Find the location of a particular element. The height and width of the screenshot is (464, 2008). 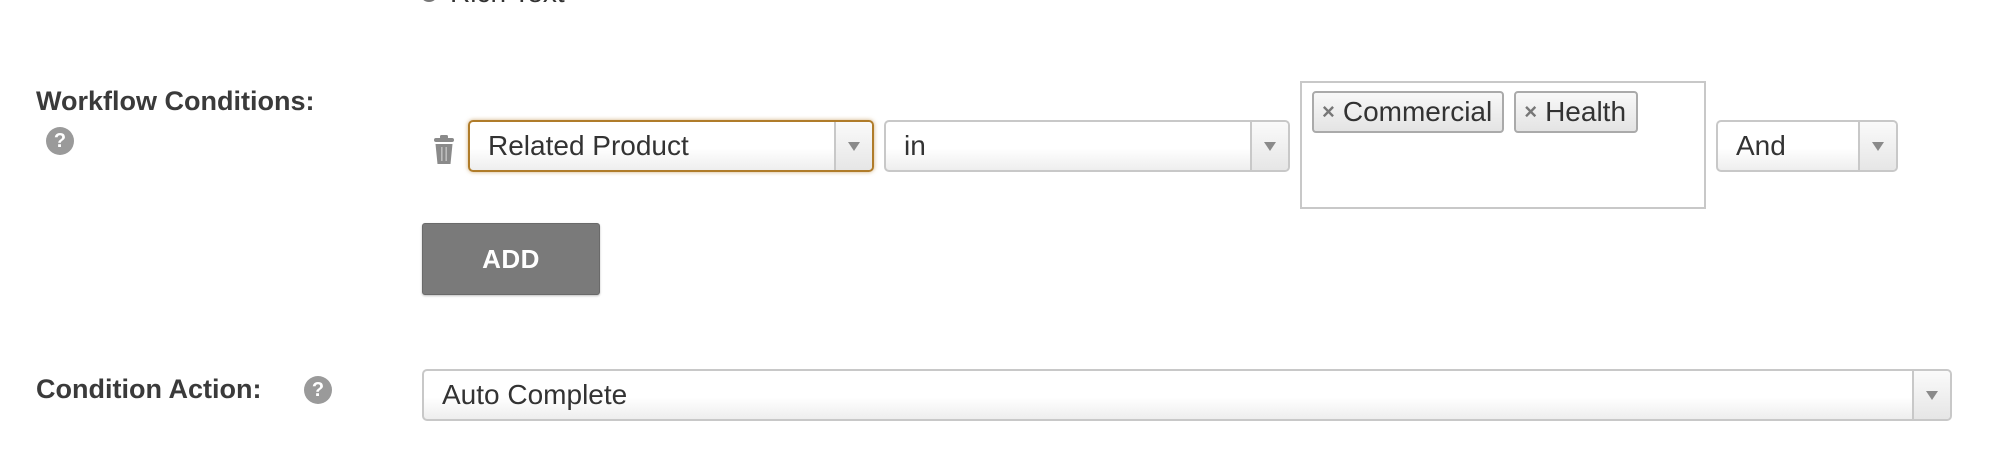

workflow-conditions-label: Workflow Conditions: is located at coordinates (175, 101).